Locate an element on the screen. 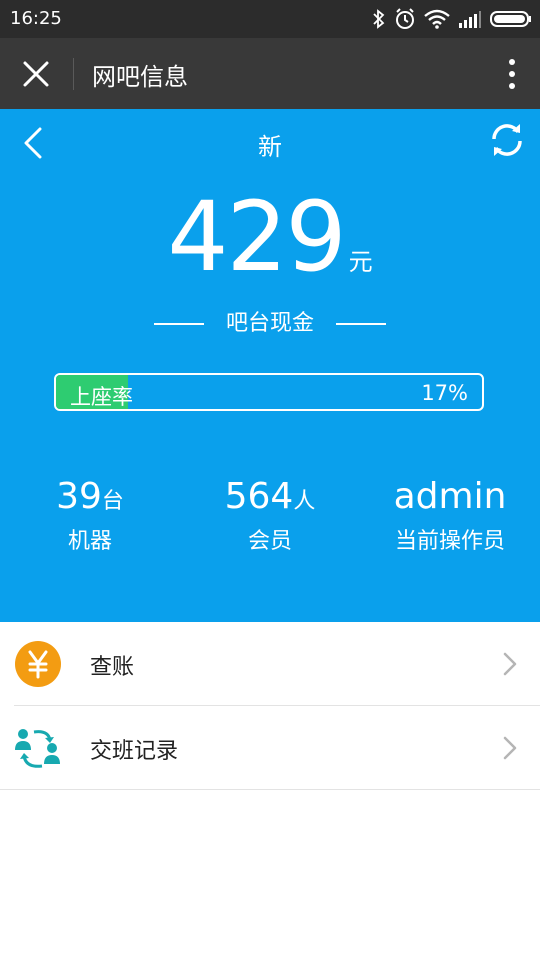 This screenshot has width=540, height=960. status-bar: 16:25 is located at coordinates (270, 19).